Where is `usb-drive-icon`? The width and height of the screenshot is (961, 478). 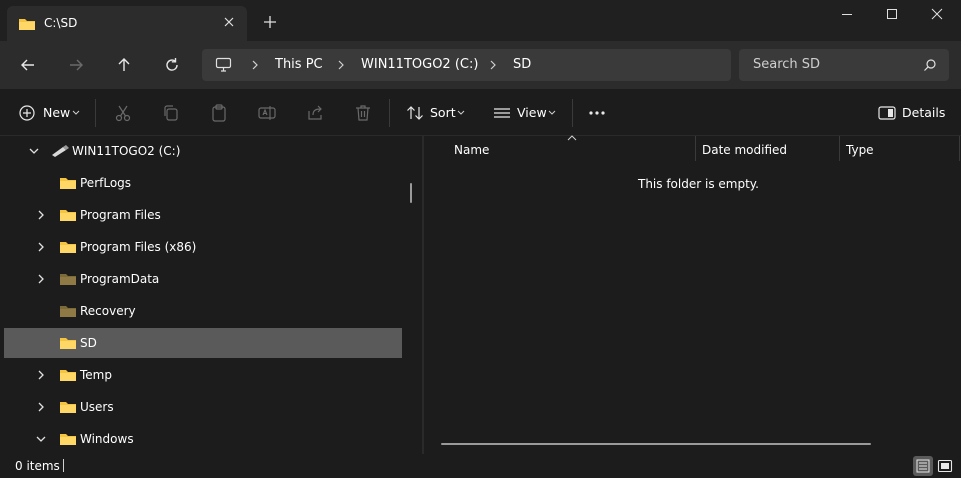
usb-drive-icon is located at coordinates (60, 151).